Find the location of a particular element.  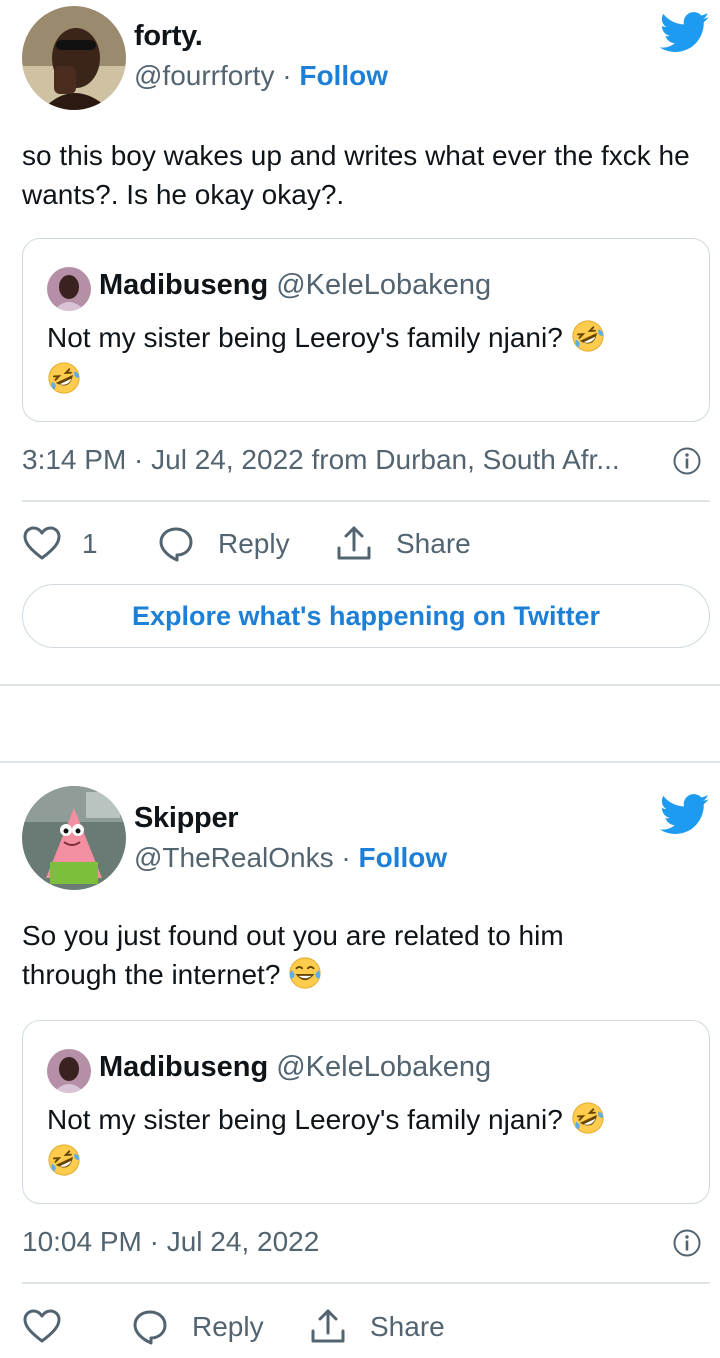

like-button: 1 is located at coordinates (60, 544).